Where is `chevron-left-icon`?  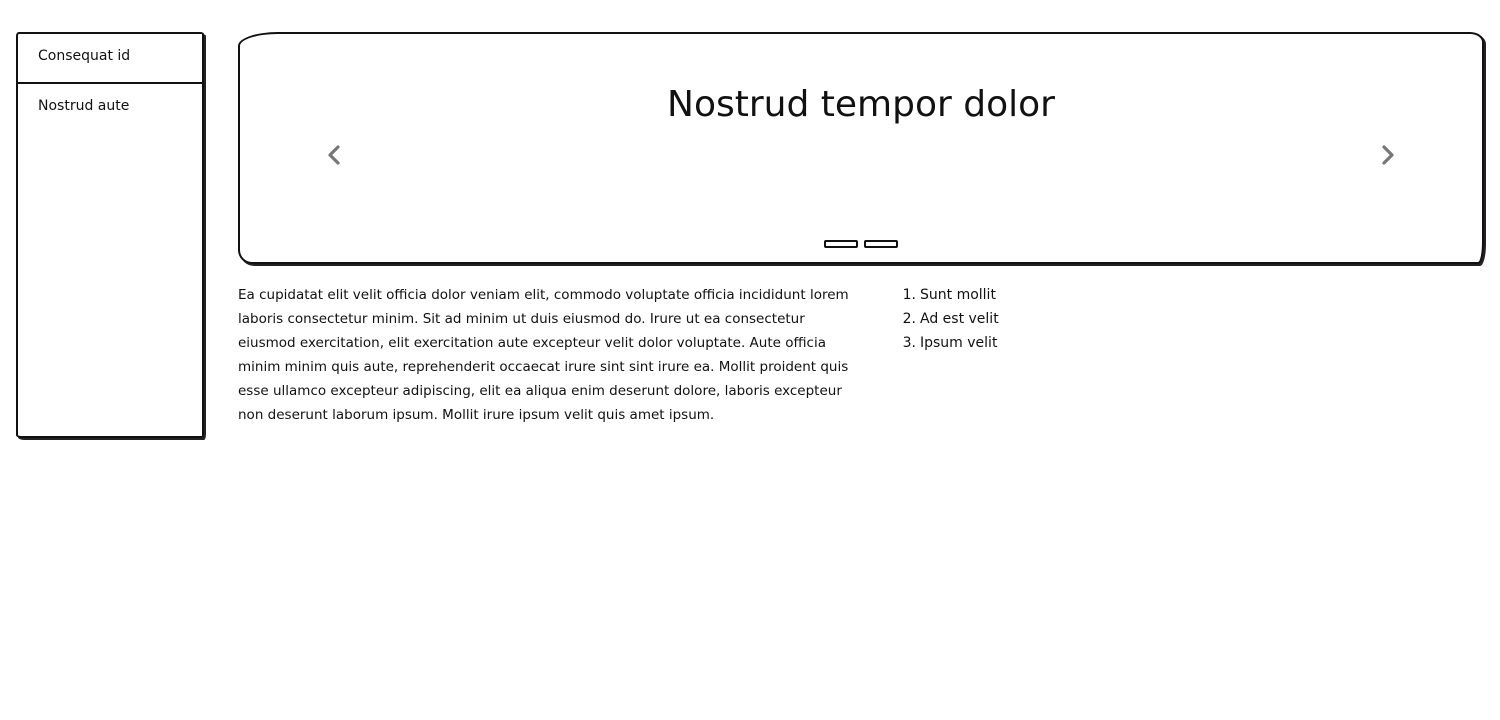
chevron-left-icon is located at coordinates (334, 155).